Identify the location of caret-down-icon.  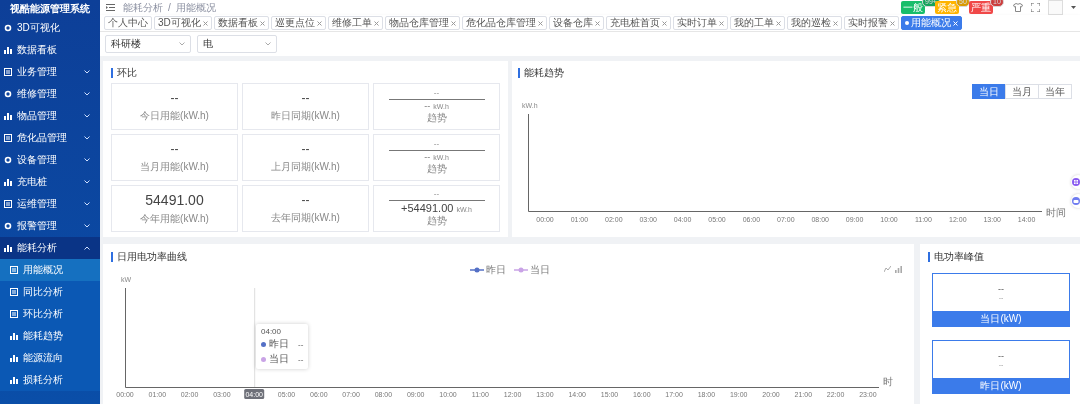
(1073, 8).